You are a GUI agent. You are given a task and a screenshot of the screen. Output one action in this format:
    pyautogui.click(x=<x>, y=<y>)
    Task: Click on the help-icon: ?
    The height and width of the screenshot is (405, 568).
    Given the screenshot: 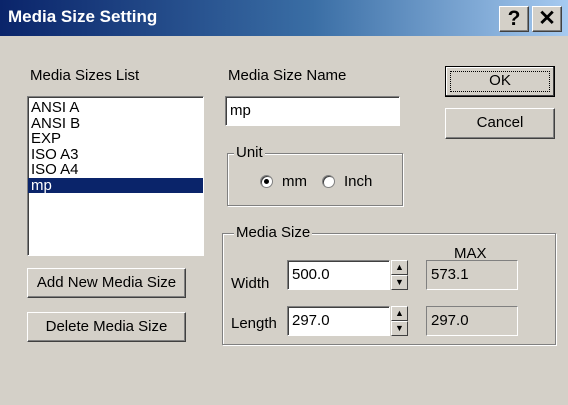 What is the action you would take?
    pyautogui.click(x=514, y=18)
    